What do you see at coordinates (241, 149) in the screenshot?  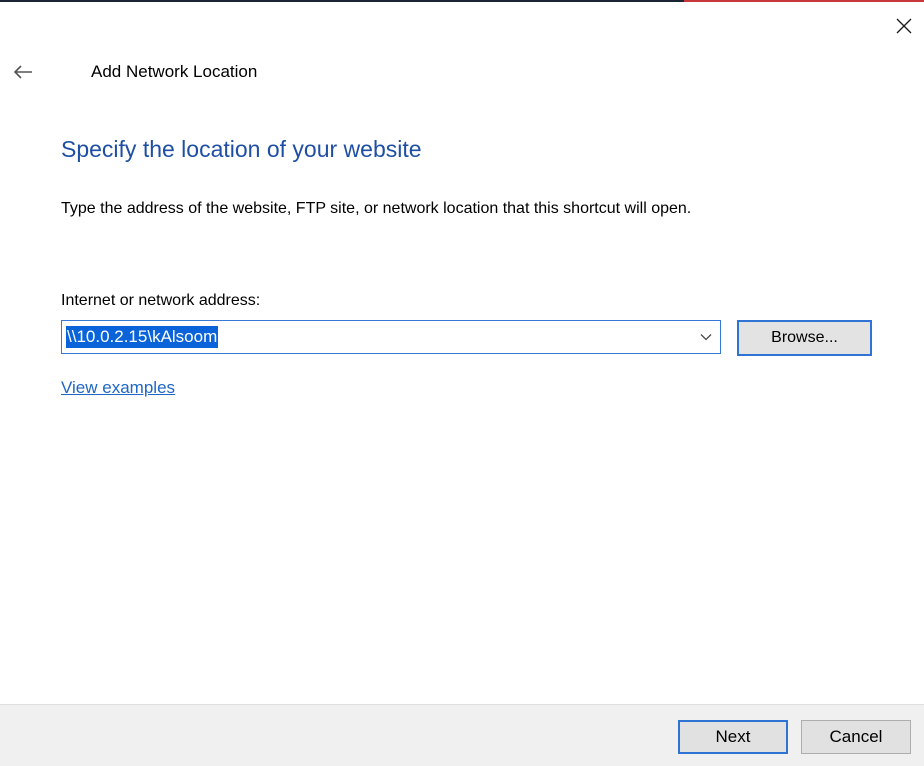 I see `page-heading: Specify the location of your website` at bounding box center [241, 149].